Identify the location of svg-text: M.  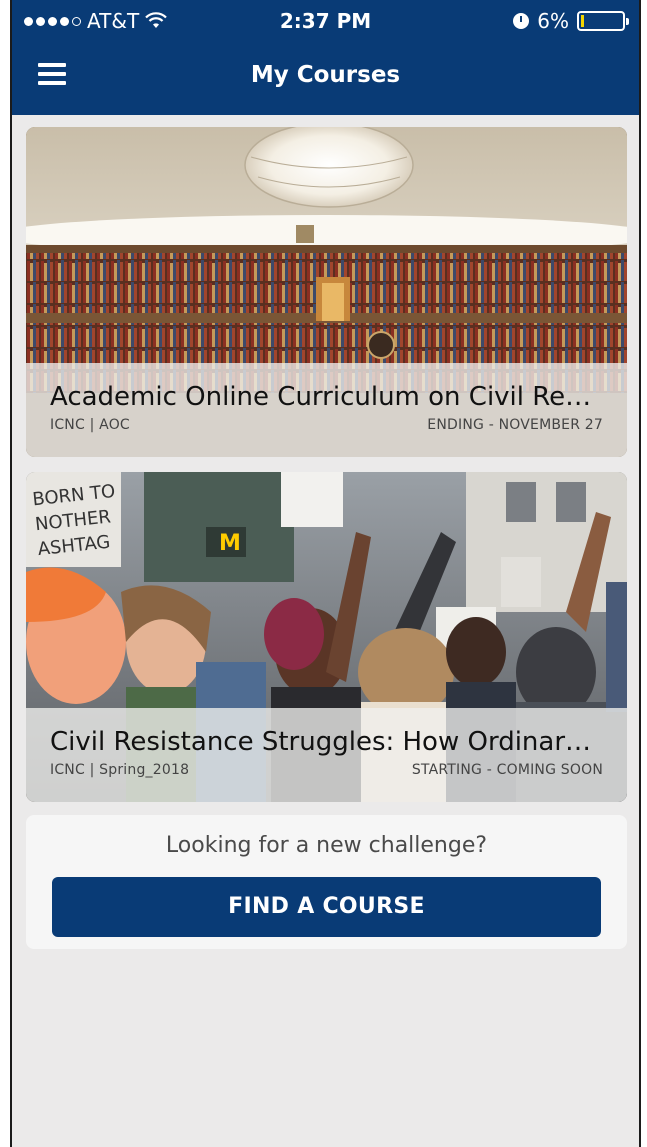
(230, 543).